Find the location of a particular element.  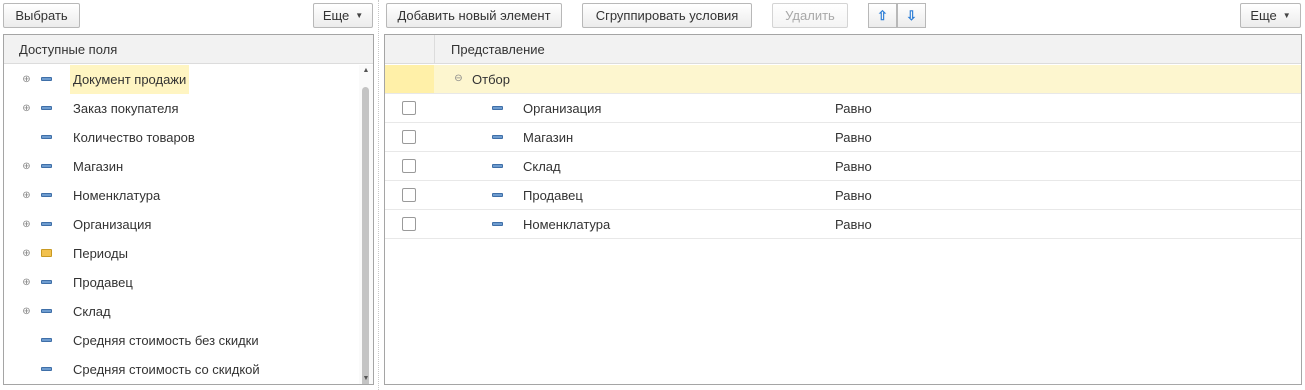

more-button-left: Еще ▼ is located at coordinates (343, 15).